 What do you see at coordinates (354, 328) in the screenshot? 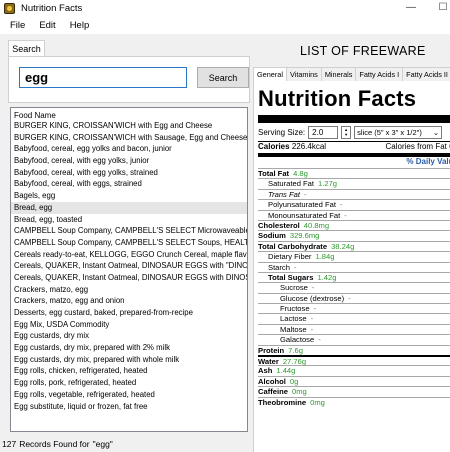
I see `row-maltose: Maltose -` at bounding box center [354, 328].